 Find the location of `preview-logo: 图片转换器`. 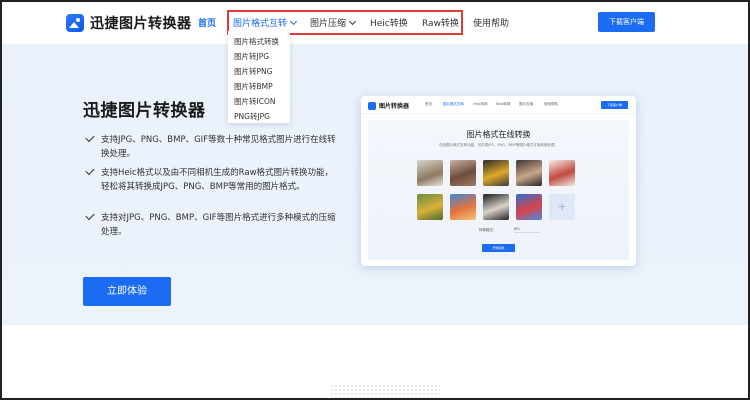

preview-logo: 图片转换器 is located at coordinates (388, 105).